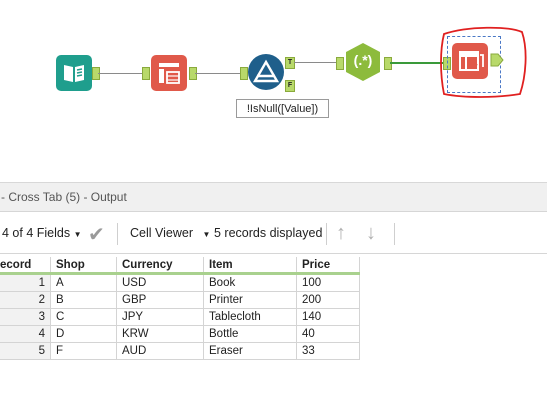 The image size is (547, 408). I want to click on records-count: 5 records displayed, so click(268, 233).